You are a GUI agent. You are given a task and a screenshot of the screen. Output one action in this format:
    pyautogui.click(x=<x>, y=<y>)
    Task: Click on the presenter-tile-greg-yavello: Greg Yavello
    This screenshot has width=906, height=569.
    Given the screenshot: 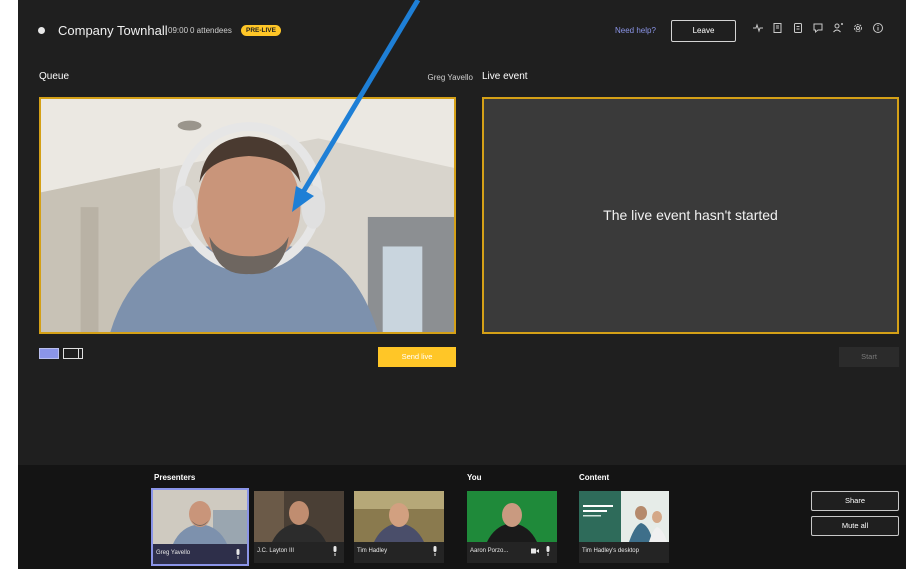 What is the action you would take?
    pyautogui.click(x=200, y=527)
    